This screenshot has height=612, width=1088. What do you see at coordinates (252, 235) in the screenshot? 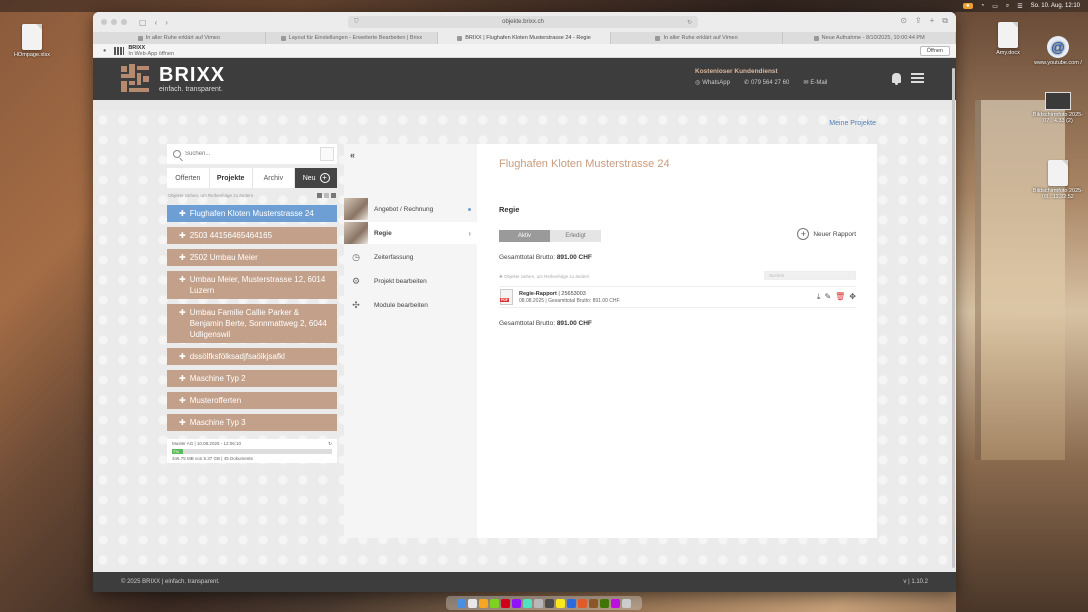
I see `project-item: ✚ 2503 44156465464165` at bounding box center [252, 235].